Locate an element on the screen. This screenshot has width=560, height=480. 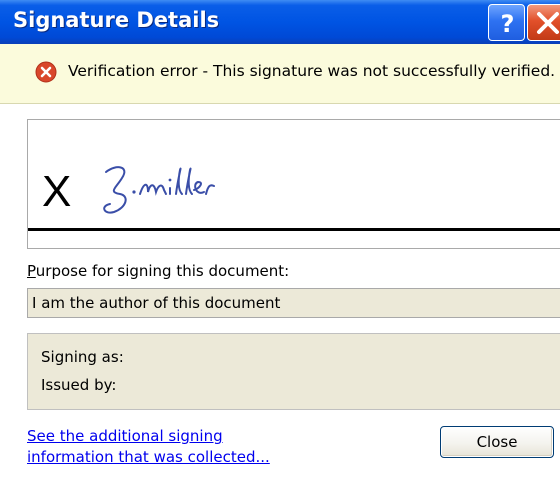
title-bar: Signature Details ? is located at coordinates (280, 22).